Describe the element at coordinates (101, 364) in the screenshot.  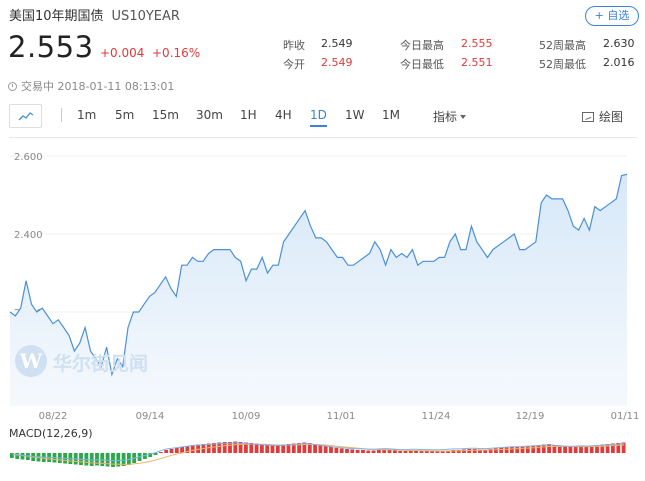
I see `watermark-text: 华尔街见闻` at that location.